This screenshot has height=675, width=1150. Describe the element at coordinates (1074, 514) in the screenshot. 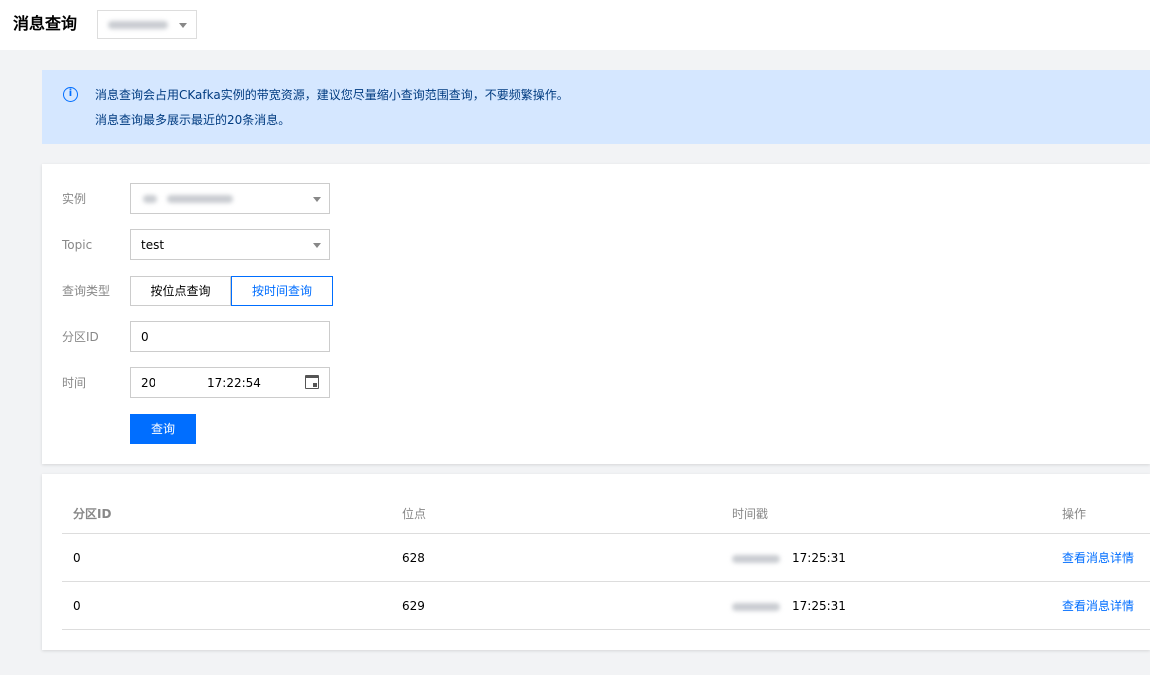

I see `column-header-action: 操作` at that location.